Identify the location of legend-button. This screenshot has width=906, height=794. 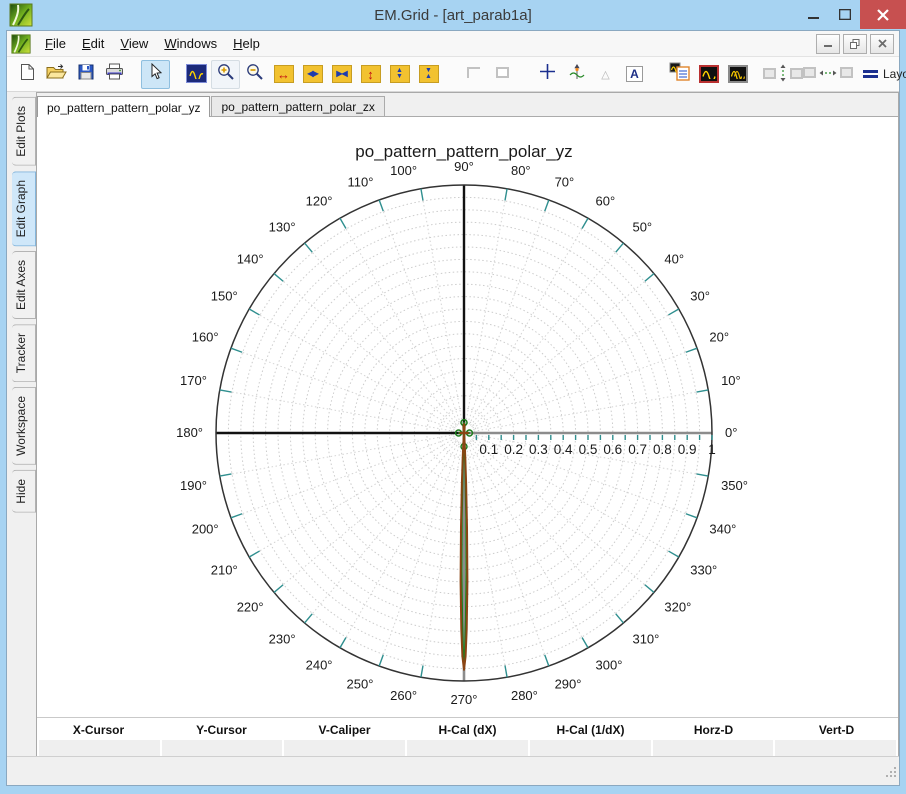
(679, 74).